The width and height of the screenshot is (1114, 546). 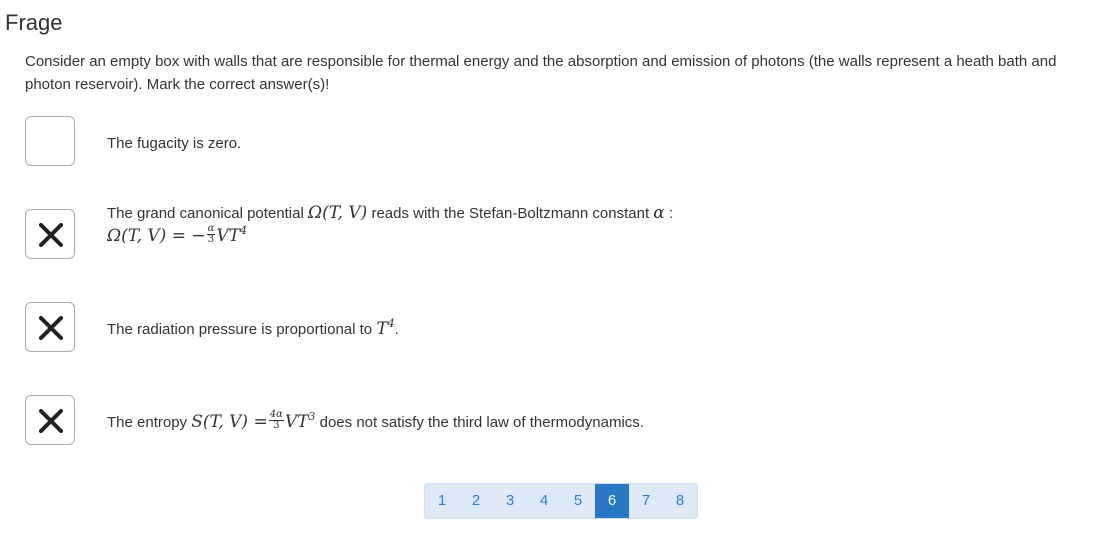 I want to click on math-exponent: 4, so click(x=391, y=323).